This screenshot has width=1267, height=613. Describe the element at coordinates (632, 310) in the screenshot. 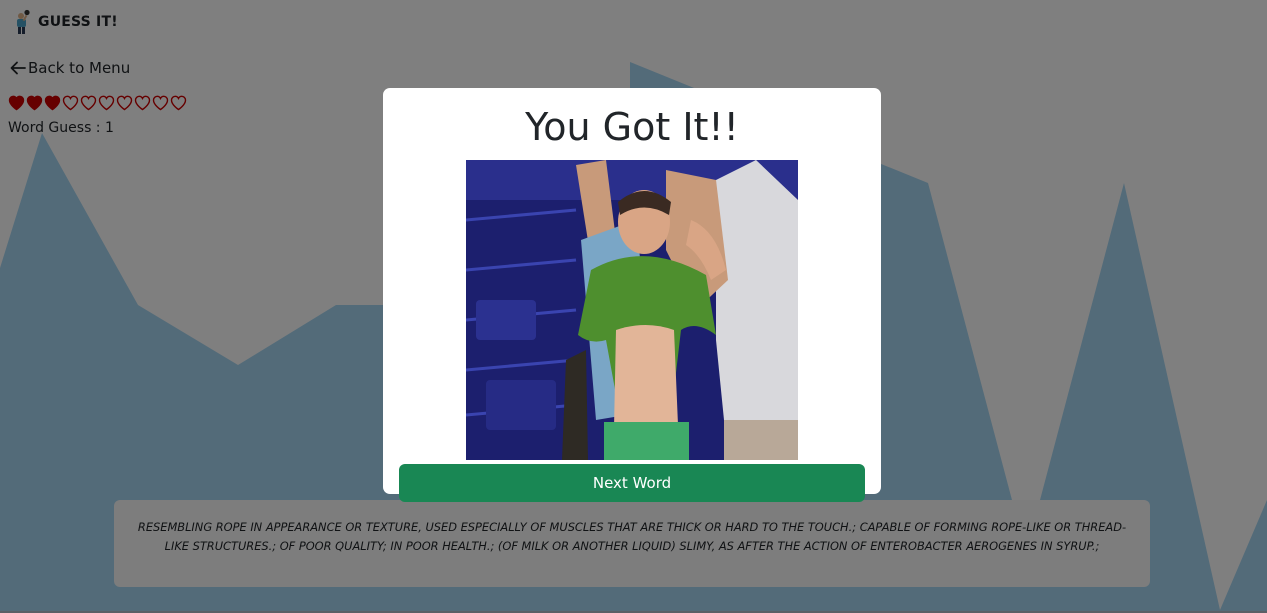

I see `celebration-gif` at that location.